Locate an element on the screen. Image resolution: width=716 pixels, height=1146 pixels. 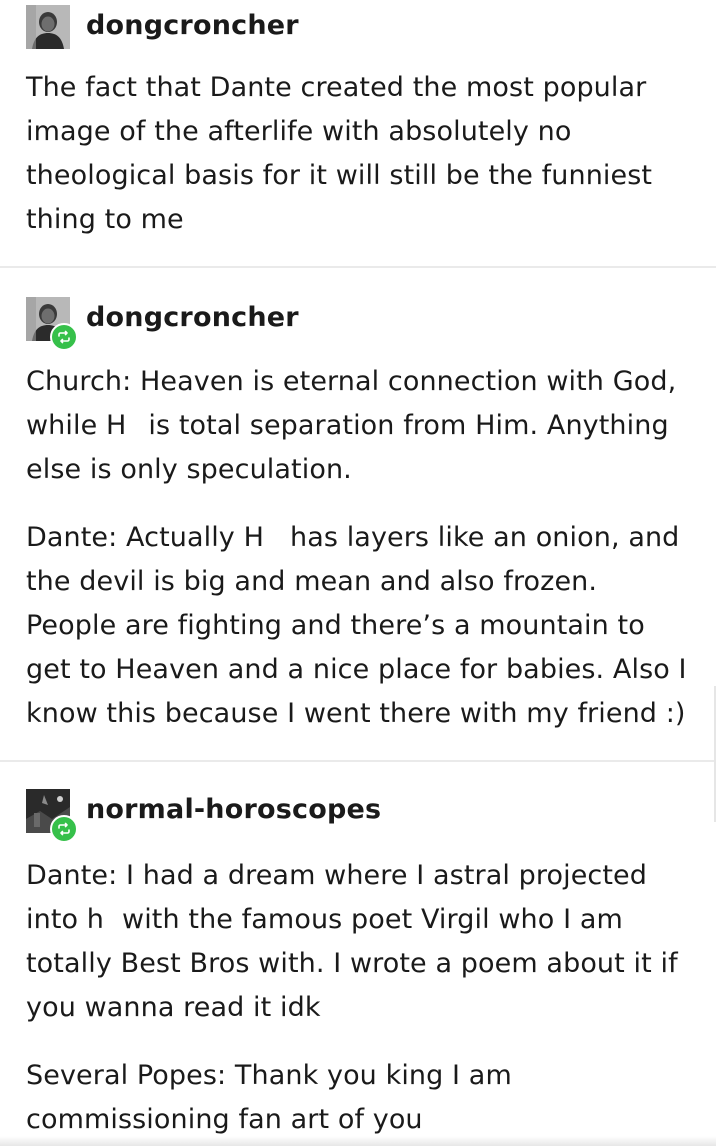
post-text-segment: Dante: Actually H is located at coordinates (145, 537).